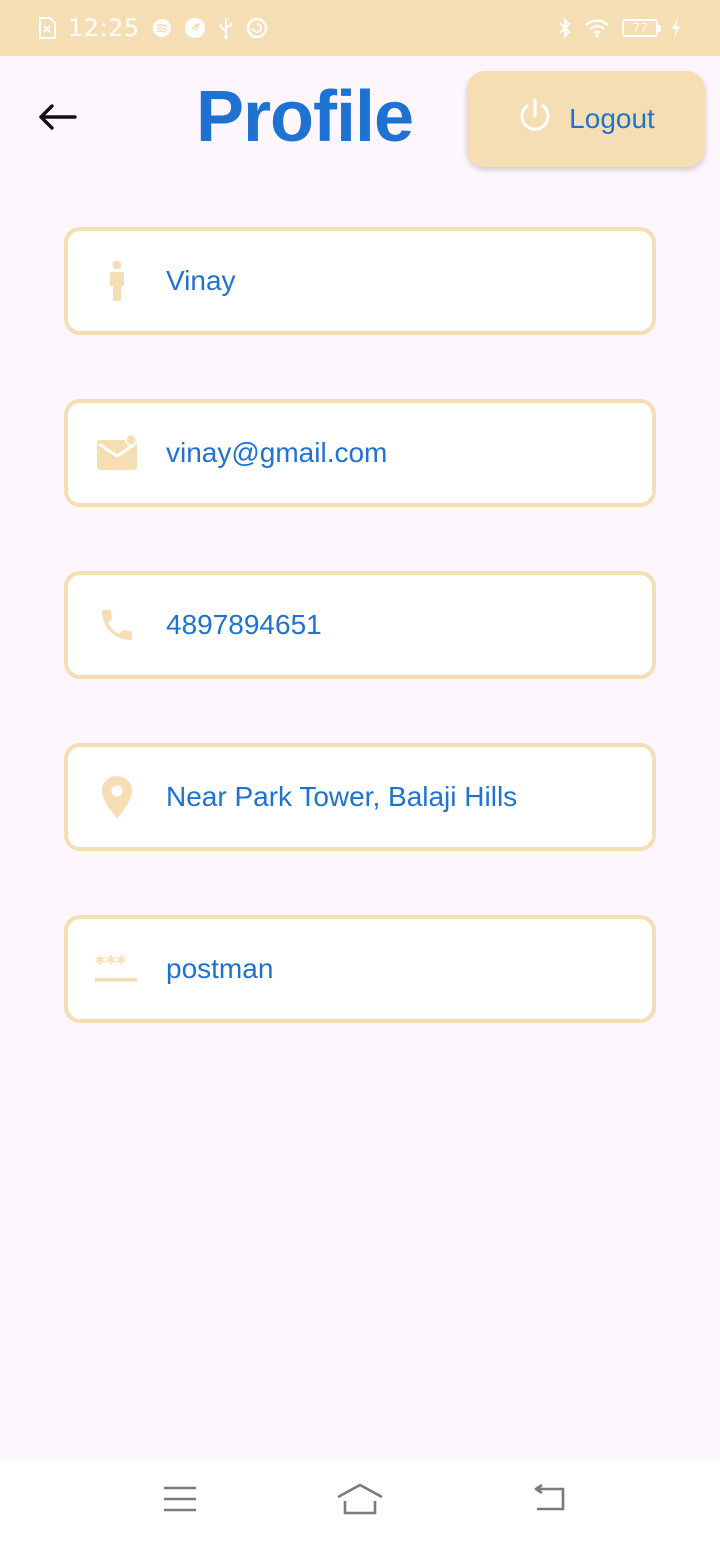 Image resolution: width=720 pixels, height=1544 pixels. I want to click on nav-menu-button, so click(180, 1501).